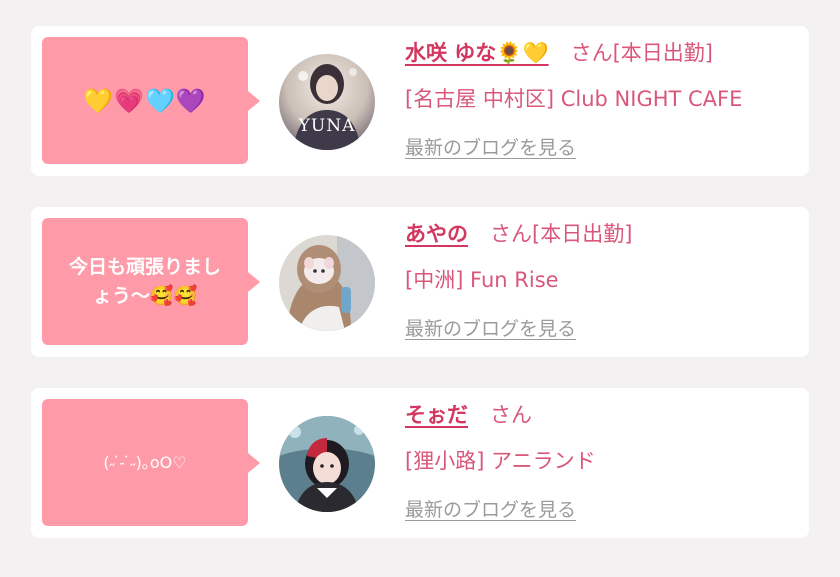 Image resolution: width=840 pixels, height=577 pixels. Describe the element at coordinates (482, 280) in the screenshot. I see `shop-name: [中洲] Fun Rise` at that location.